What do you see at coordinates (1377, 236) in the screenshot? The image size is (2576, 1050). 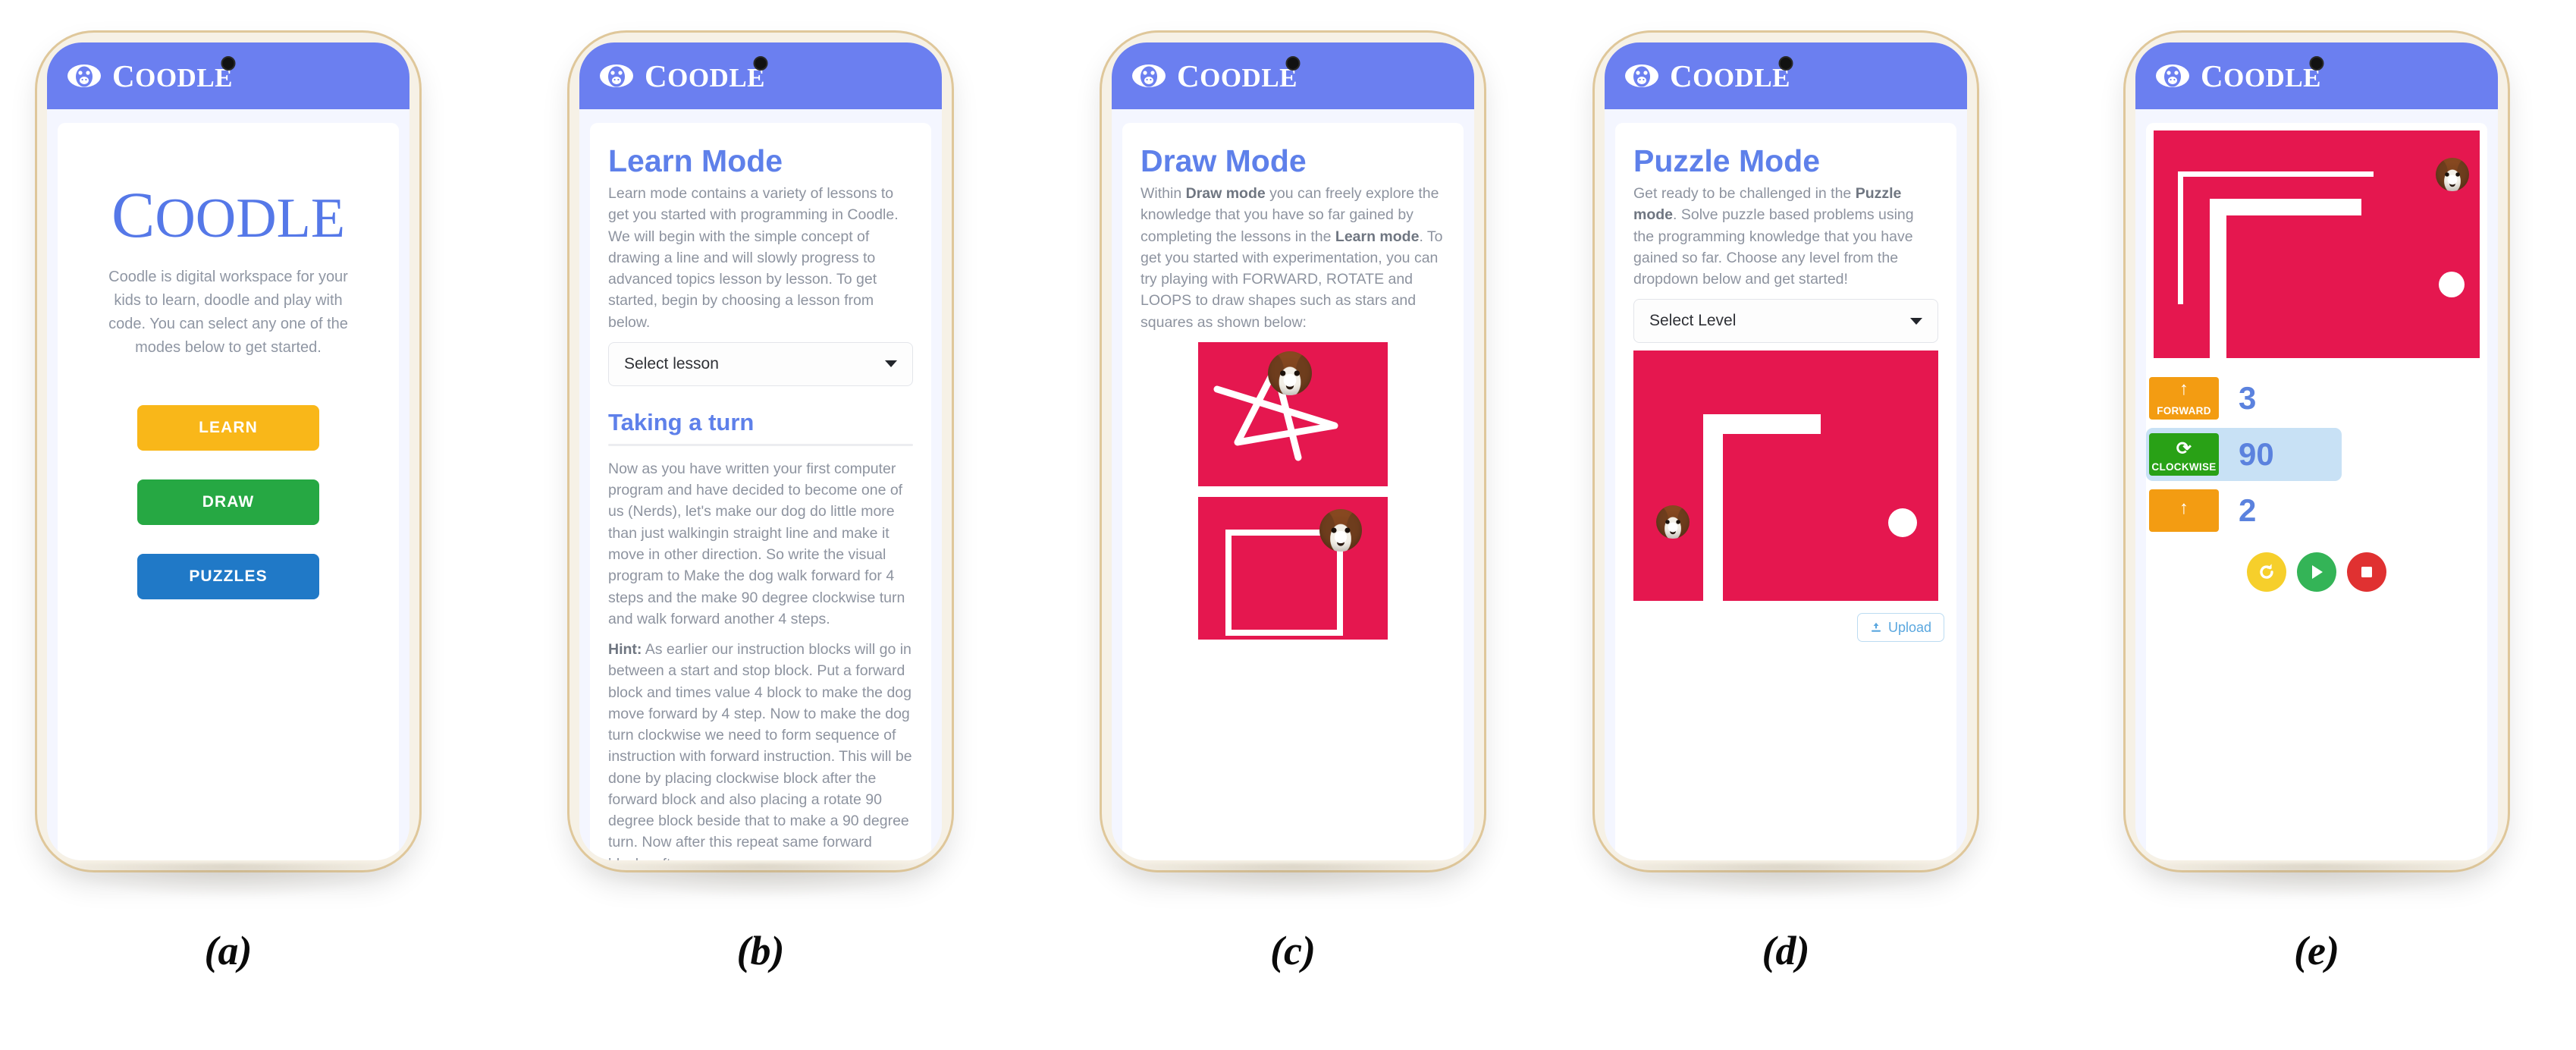 I see `draw-desc-part-3: Learn mode` at bounding box center [1377, 236].